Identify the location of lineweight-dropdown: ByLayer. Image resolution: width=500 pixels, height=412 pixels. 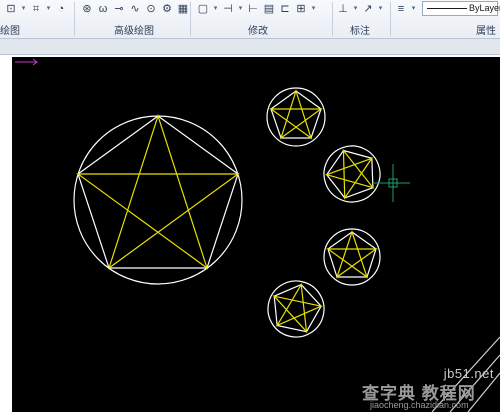
(461, 8).